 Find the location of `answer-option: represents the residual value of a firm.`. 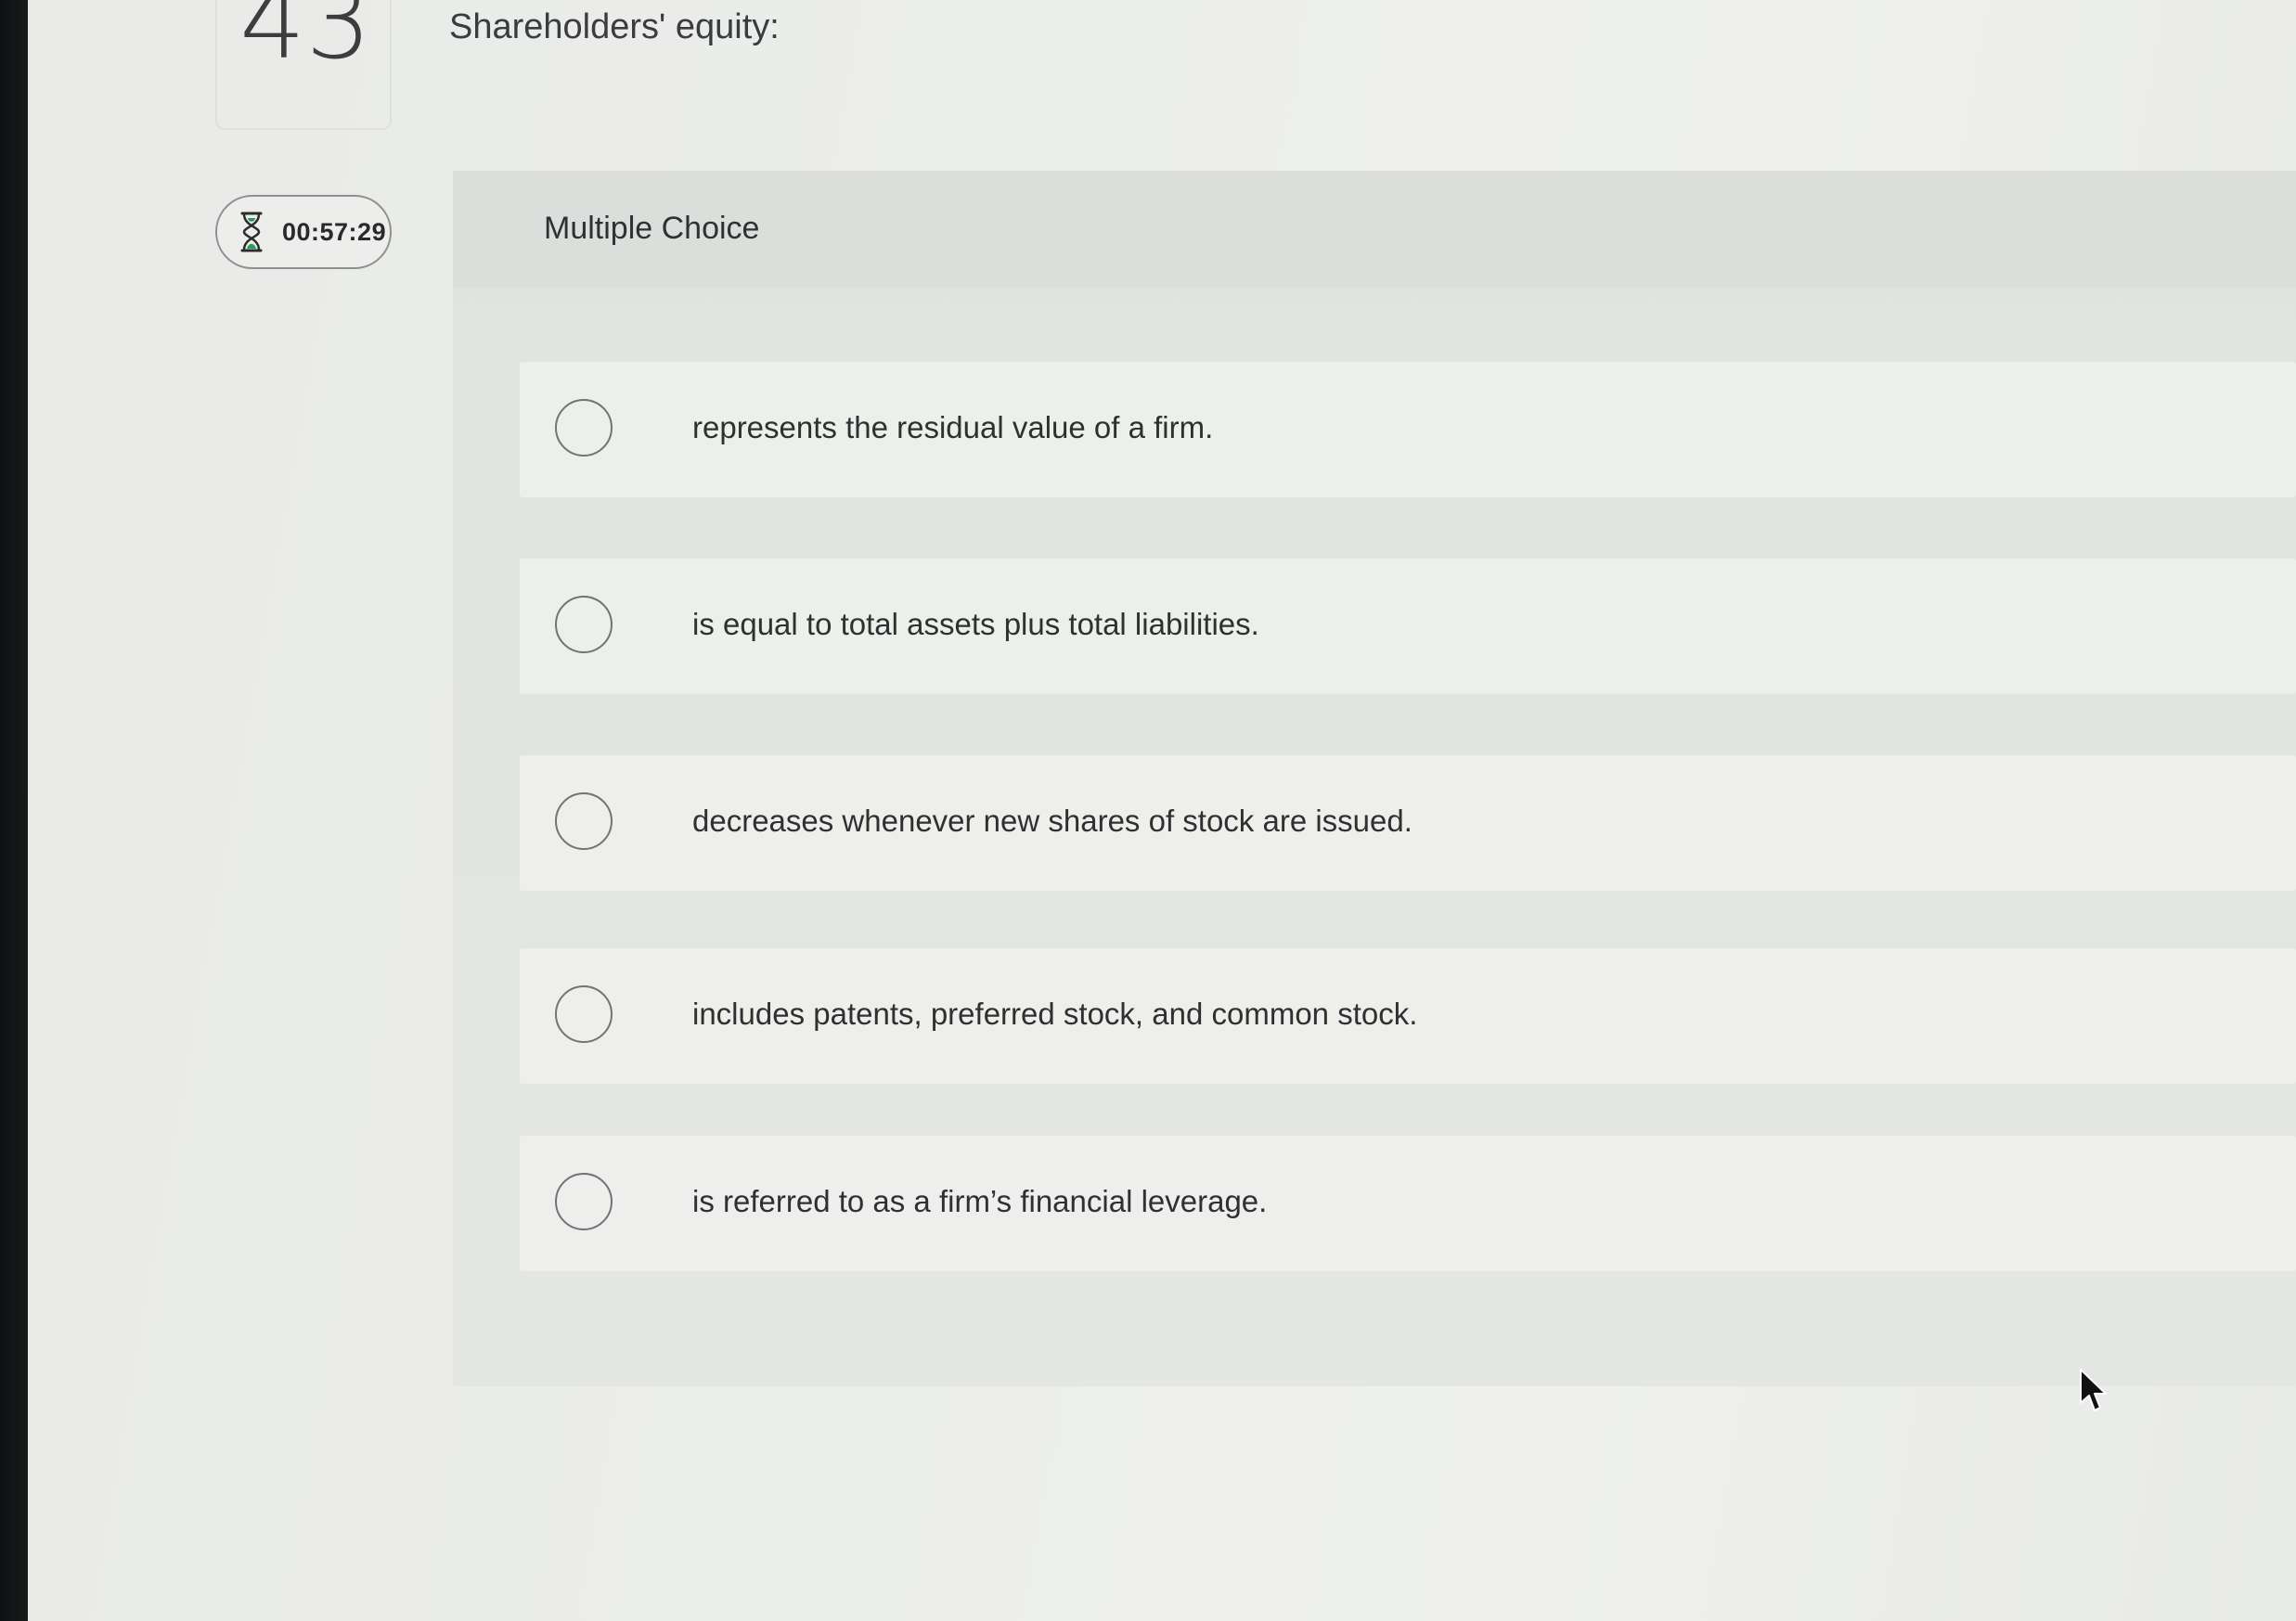

answer-option: represents the residual value of a firm. is located at coordinates (1408, 429).